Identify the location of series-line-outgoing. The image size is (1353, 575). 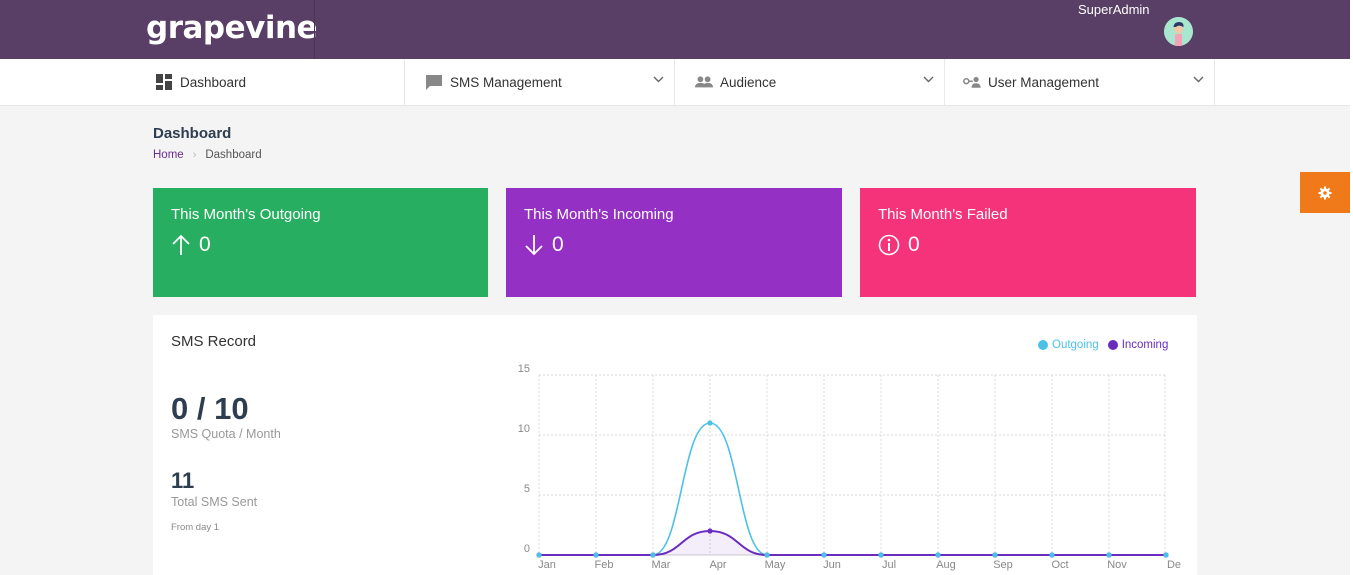
(852, 489).